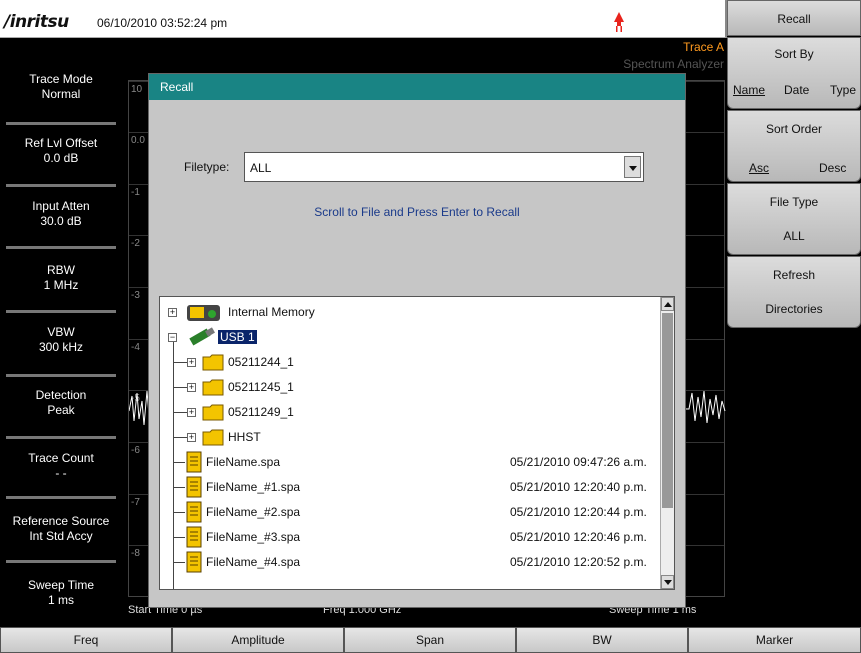 This screenshot has height=653, width=861. What do you see at coordinates (578, 537) in the screenshot?
I see `file-date: 05/21/2010 12:20:46 p.m.` at bounding box center [578, 537].